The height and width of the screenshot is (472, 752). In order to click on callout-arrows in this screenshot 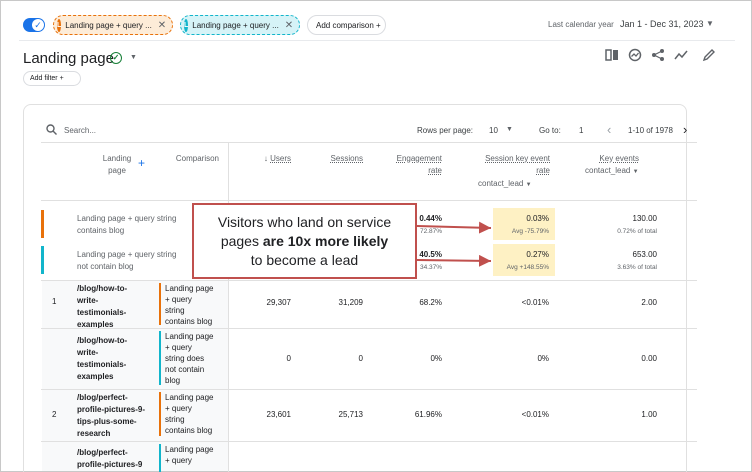, I will do `click(454, 244)`.